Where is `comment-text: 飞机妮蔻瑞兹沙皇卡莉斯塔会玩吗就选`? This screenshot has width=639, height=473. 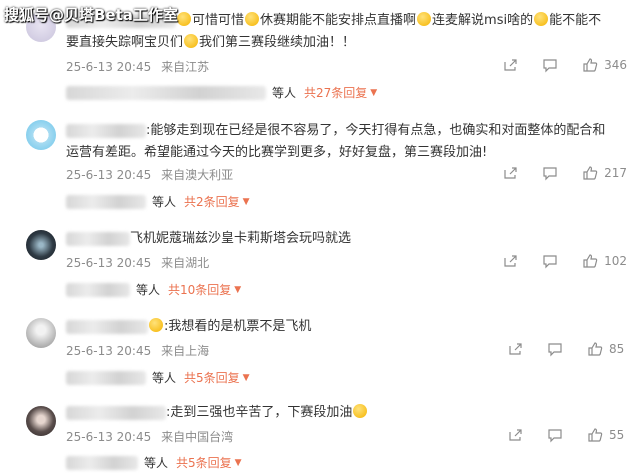
comment-text: 飞机妮蔻瑞兹沙皇卡莉斯塔会玩吗就选 is located at coordinates (339, 239).